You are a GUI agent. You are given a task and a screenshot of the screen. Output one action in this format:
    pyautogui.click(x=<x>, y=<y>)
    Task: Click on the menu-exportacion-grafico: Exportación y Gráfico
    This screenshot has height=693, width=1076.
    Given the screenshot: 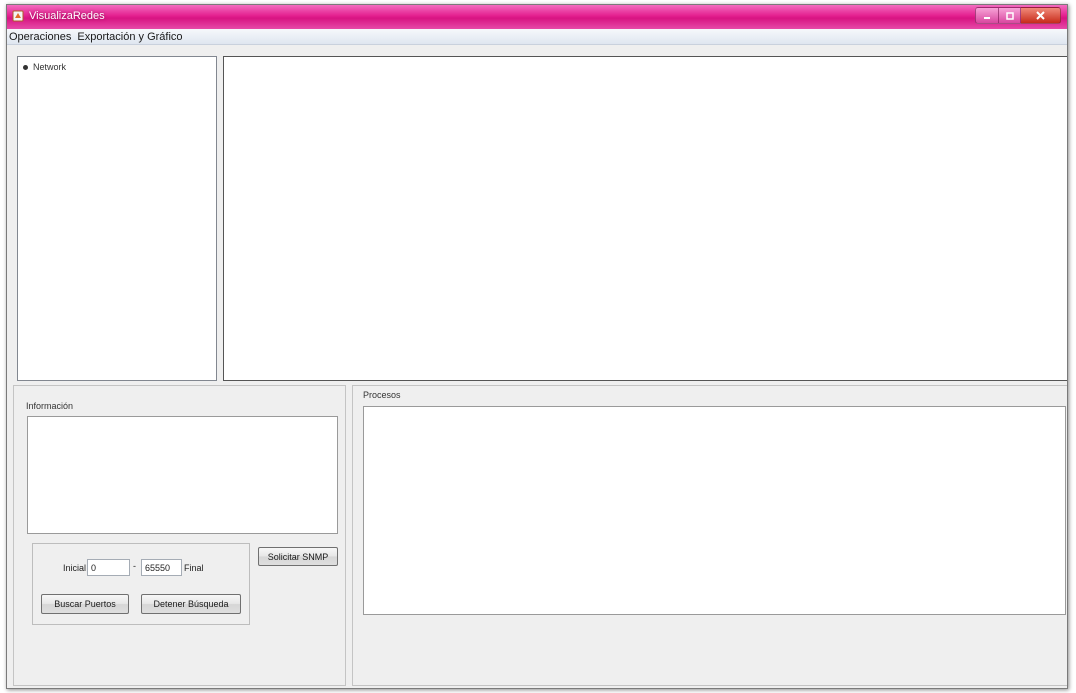 What is the action you would take?
    pyautogui.click(x=130, y=37)
    